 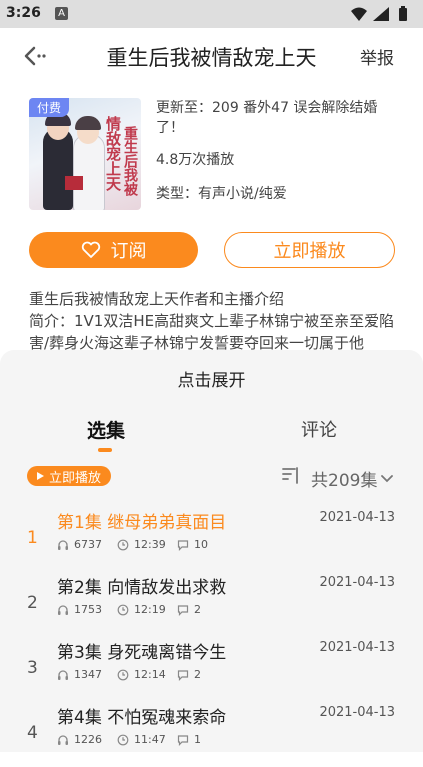 I want to click on sort-icon, so click(x=290, y=475).